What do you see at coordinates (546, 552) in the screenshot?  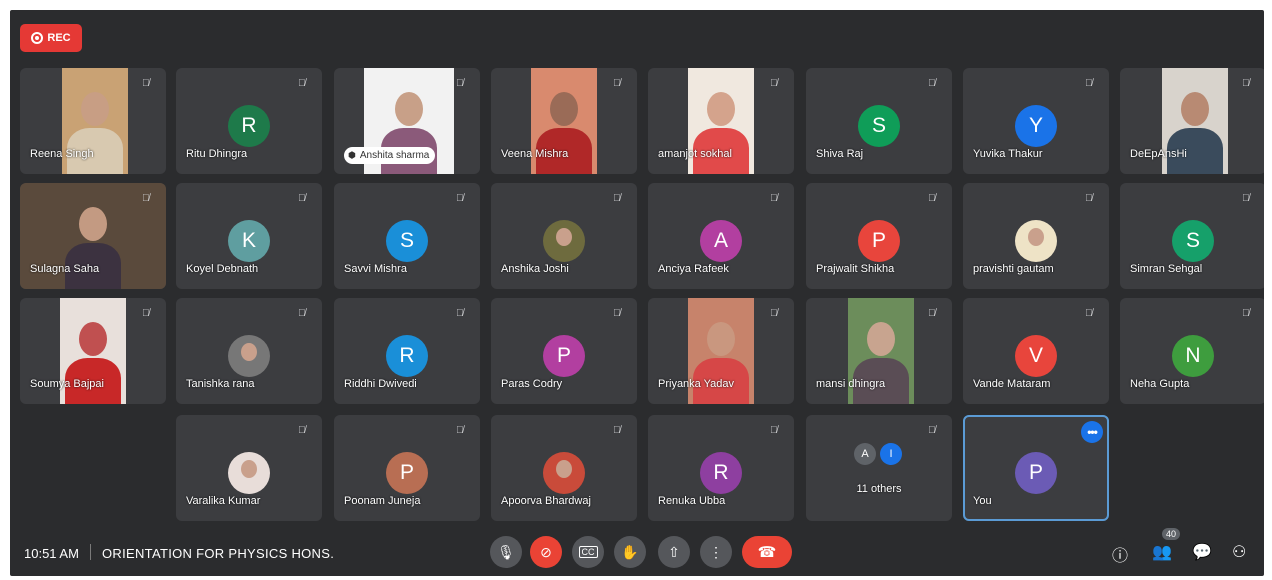 I see `camera-button: ⊘` at bounding box center [546, 552].